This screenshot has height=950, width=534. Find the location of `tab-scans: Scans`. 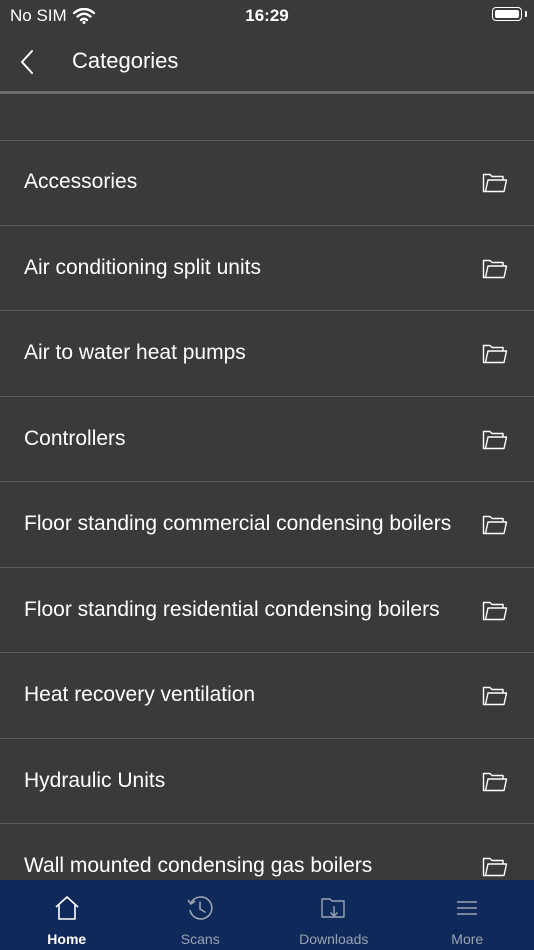

tab-scans: Scans is located at coordinates (201, 915).